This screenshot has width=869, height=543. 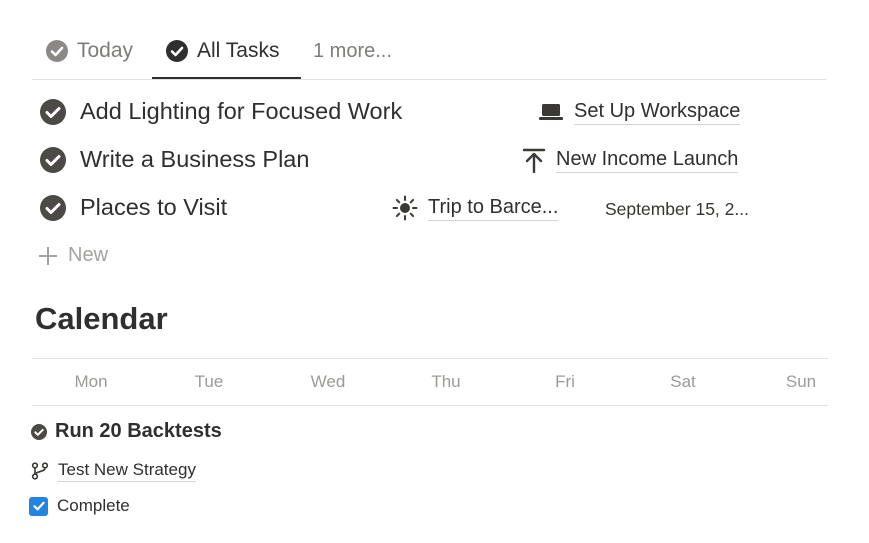 What do you see at coordinates (40, 470) in the screenshot?
I see `branch-icon` at bounding box center [40, 470].